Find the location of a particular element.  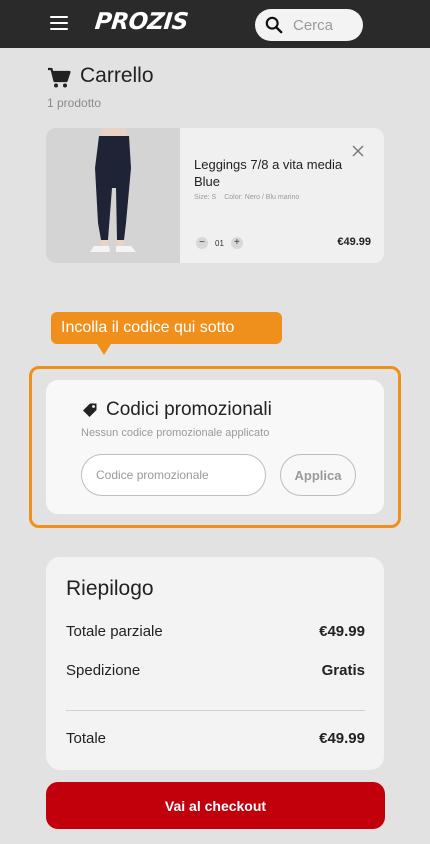

product-variant: Size: S Color: Nero / Blu marino is located at coordinates (250, 197).